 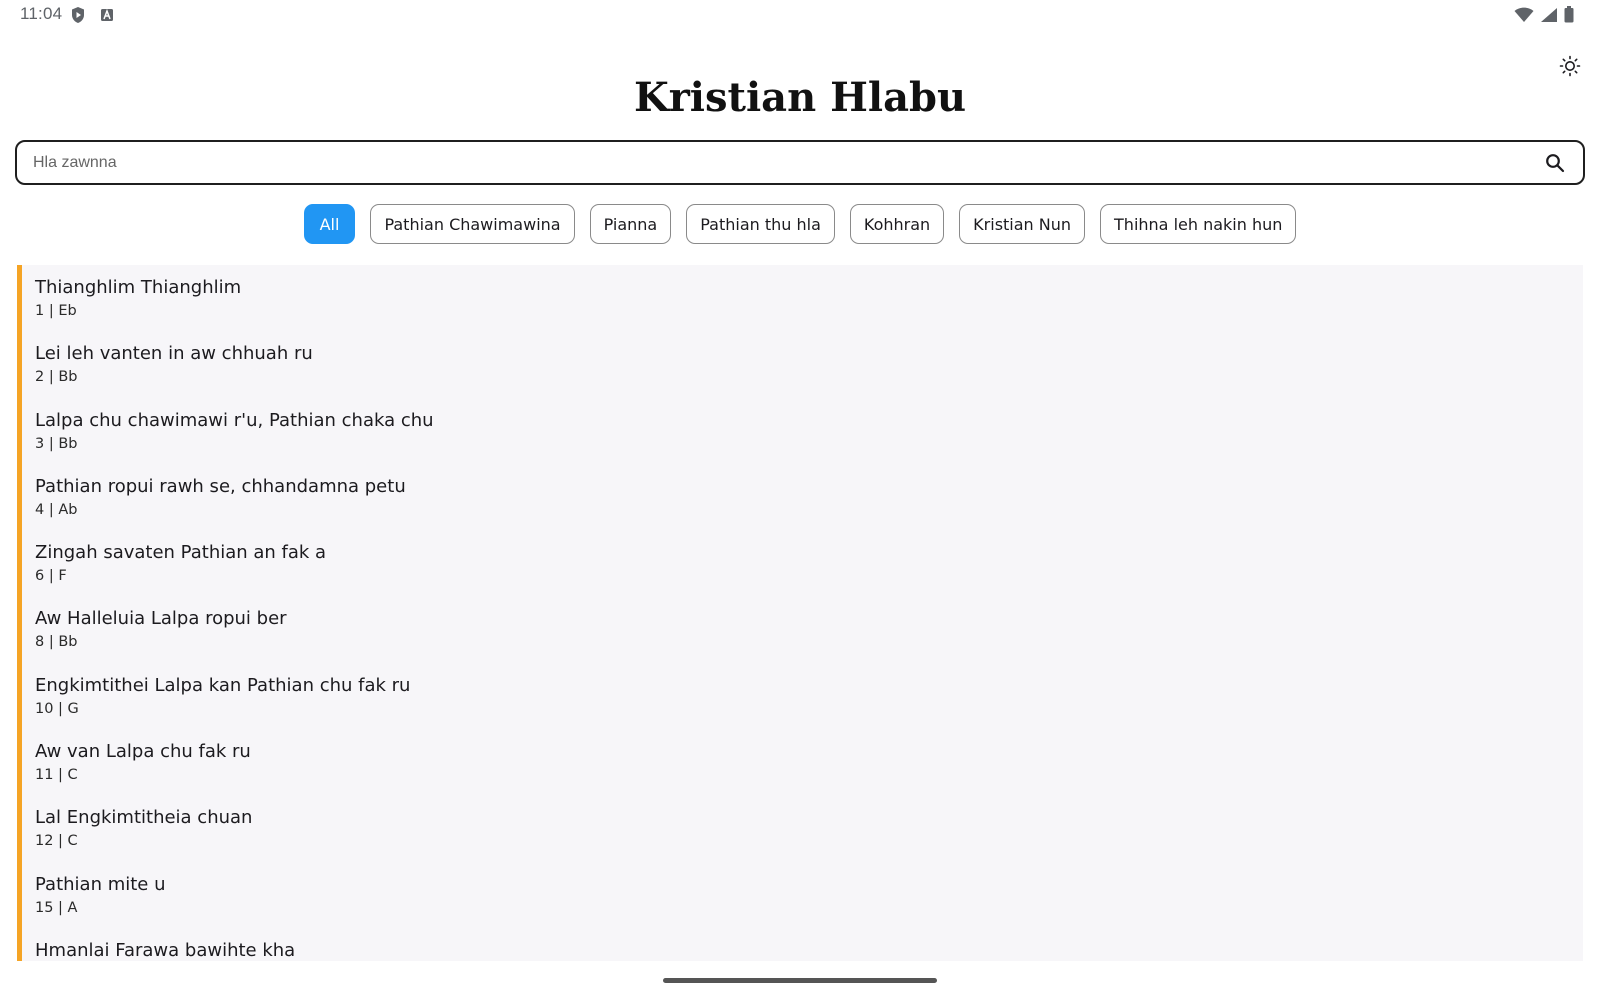 I want to click on song-title: Hmanlai Farawa bawihte kha, so click(x=165, y=950).